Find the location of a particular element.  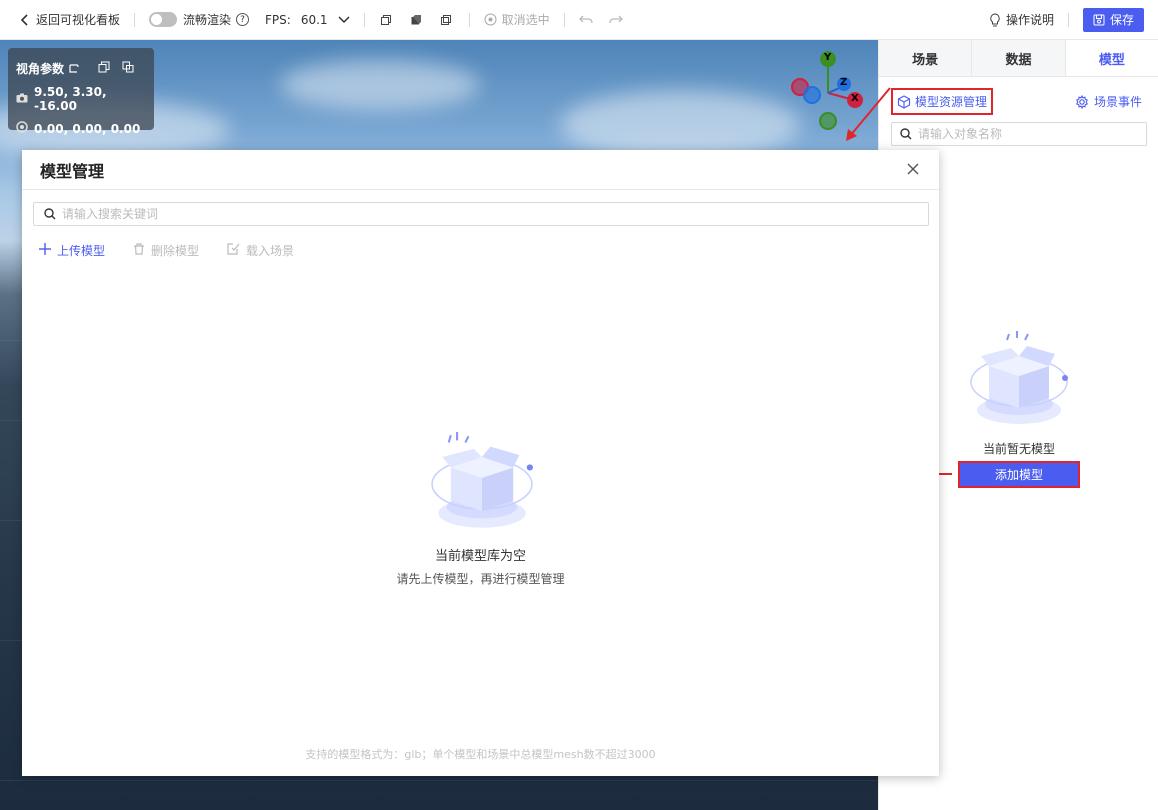

upload-model-button: 上传模型 is located at coordinates (72, 250).